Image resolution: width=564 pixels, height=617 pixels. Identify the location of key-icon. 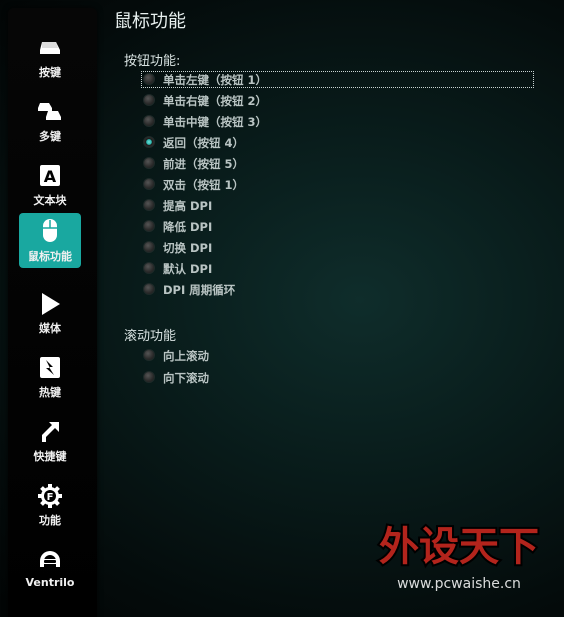
(50, 48).